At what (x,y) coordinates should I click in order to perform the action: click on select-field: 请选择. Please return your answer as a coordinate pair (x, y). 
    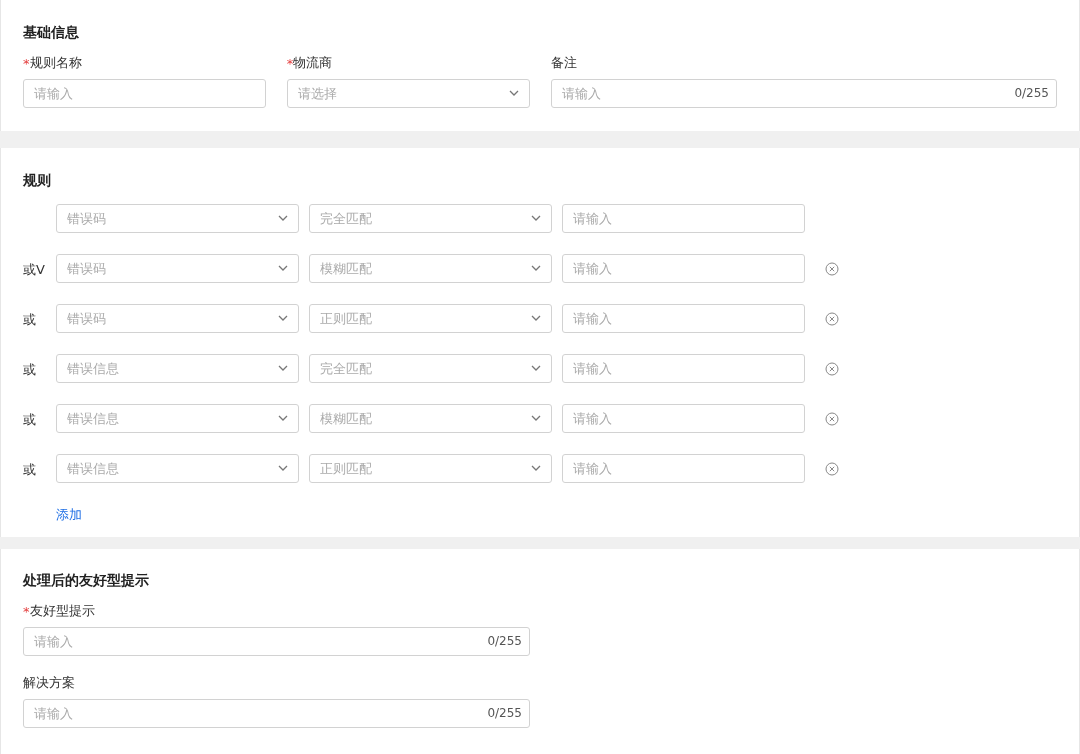
    Looking at the image, I should click on (408, 93).